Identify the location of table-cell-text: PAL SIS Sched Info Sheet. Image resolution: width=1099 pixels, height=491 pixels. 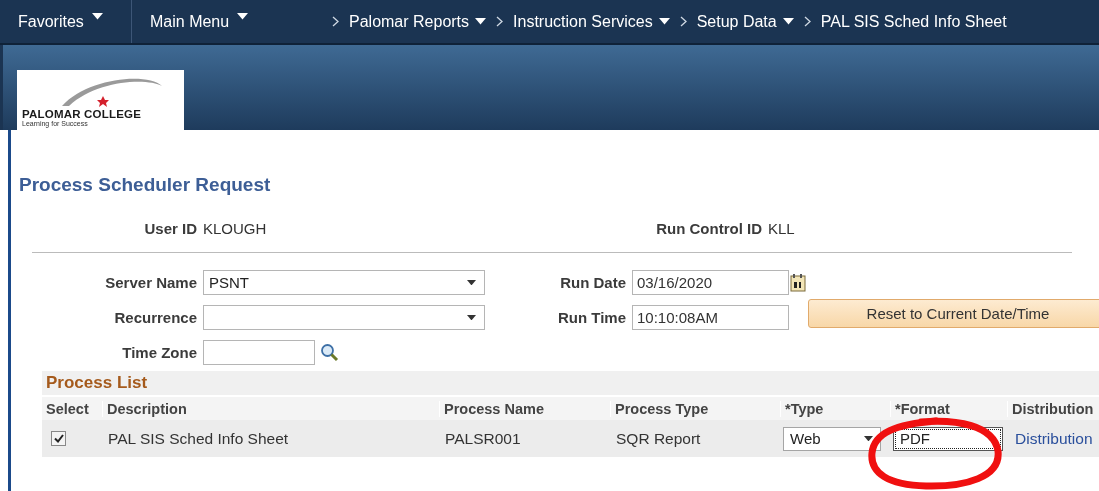
(198, 438).